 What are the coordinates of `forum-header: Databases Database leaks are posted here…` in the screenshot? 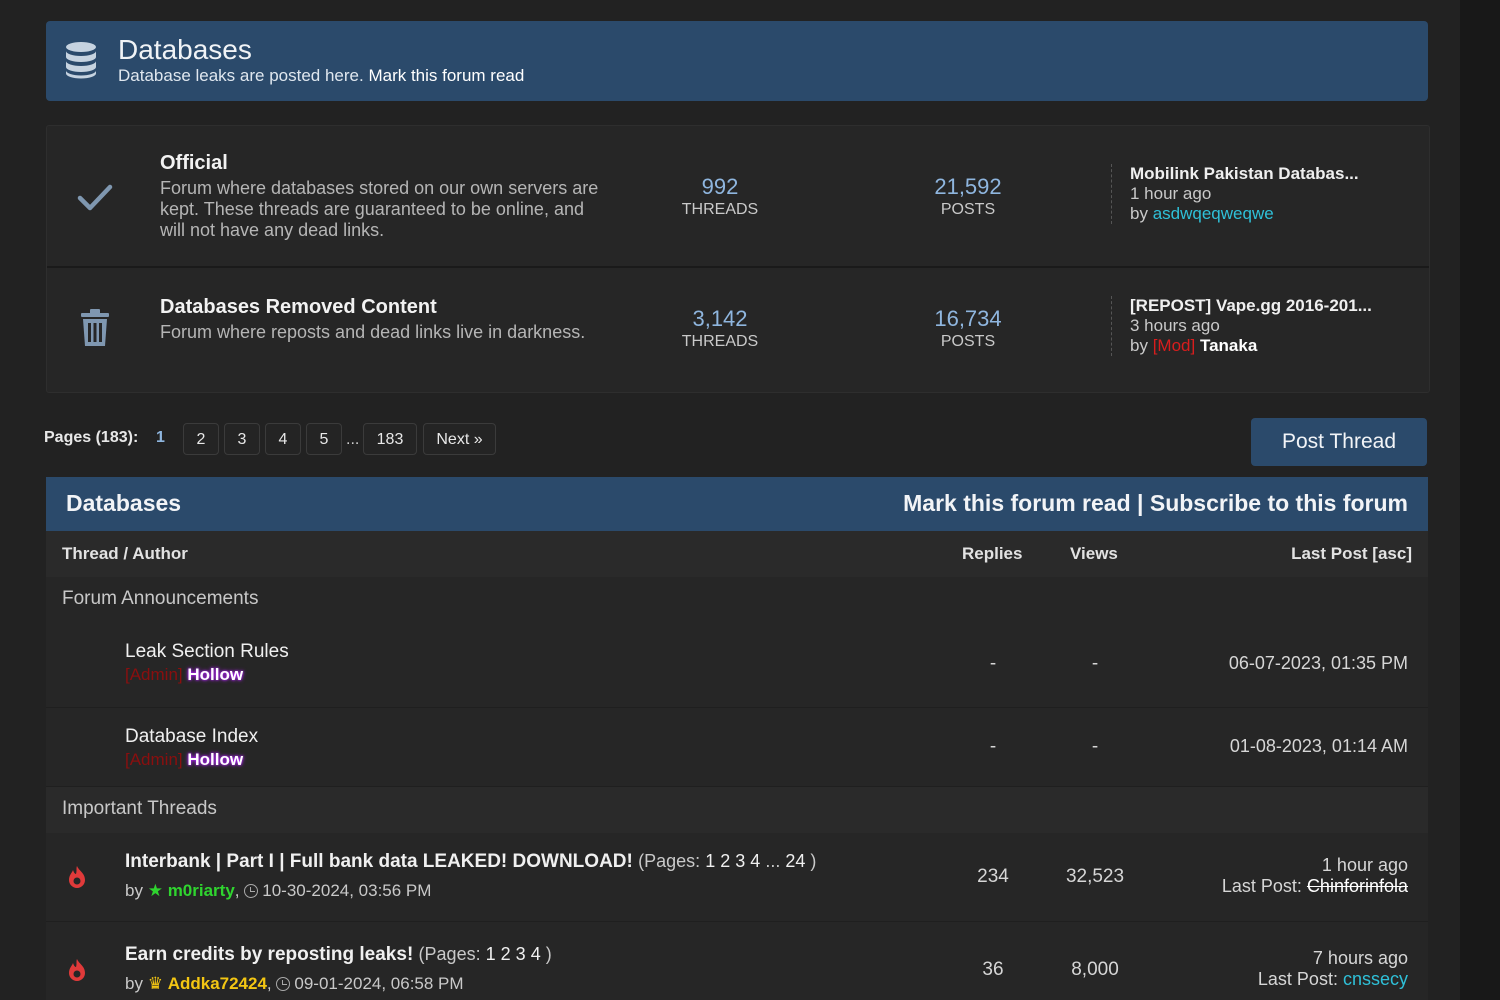 It's located at (737, 61).